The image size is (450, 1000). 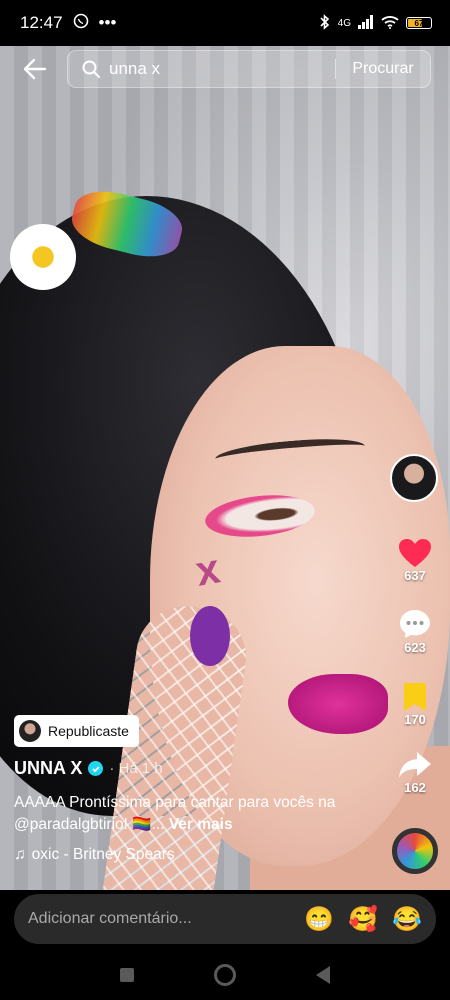 I want to click on like-button: 637, so click(x=415, y=560).